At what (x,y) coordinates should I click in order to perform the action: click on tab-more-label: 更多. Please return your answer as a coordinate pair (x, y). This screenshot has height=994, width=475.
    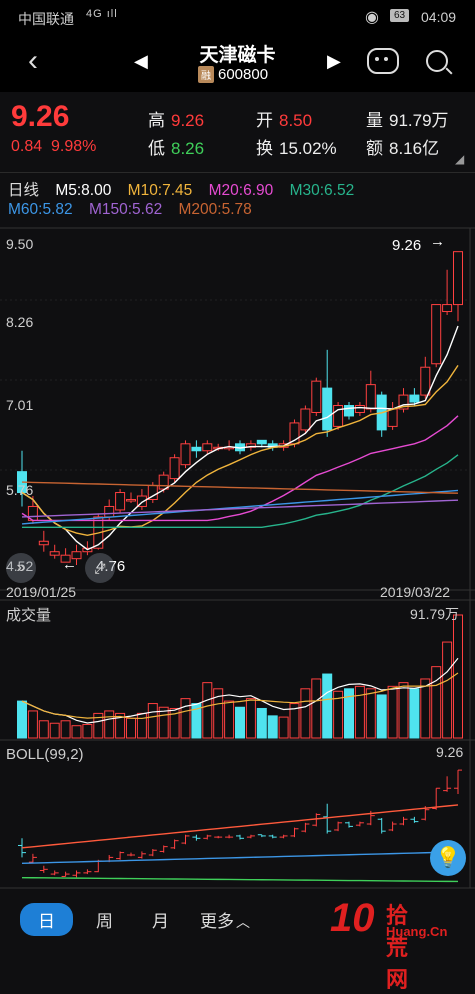
    Looking at the image, I should click on (217, 921).